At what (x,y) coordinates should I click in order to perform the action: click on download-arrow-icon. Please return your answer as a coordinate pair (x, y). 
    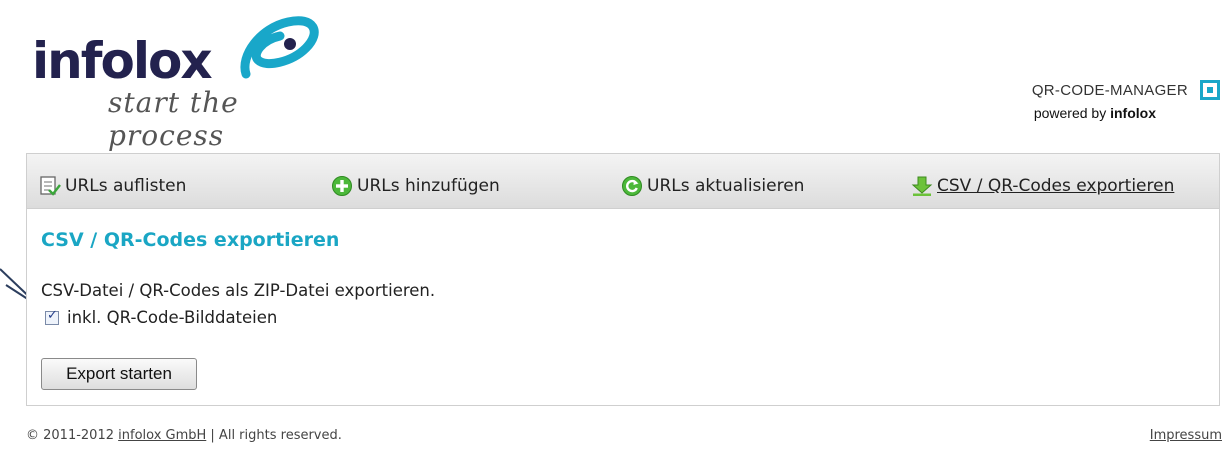
    Looking at the image, I should click on (922, 186).